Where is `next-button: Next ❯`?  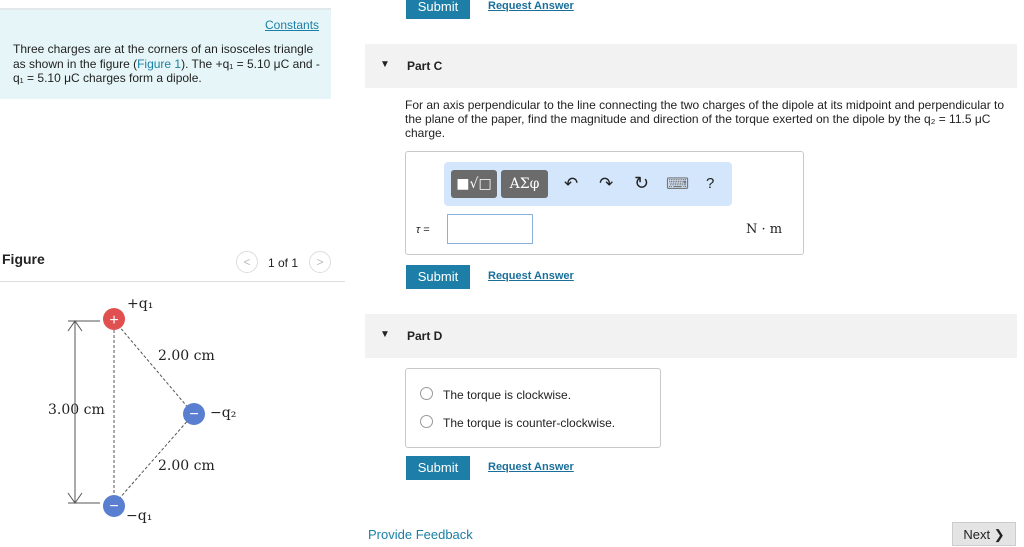
next-button: Next ❯ is located at coordinates (984, 534).